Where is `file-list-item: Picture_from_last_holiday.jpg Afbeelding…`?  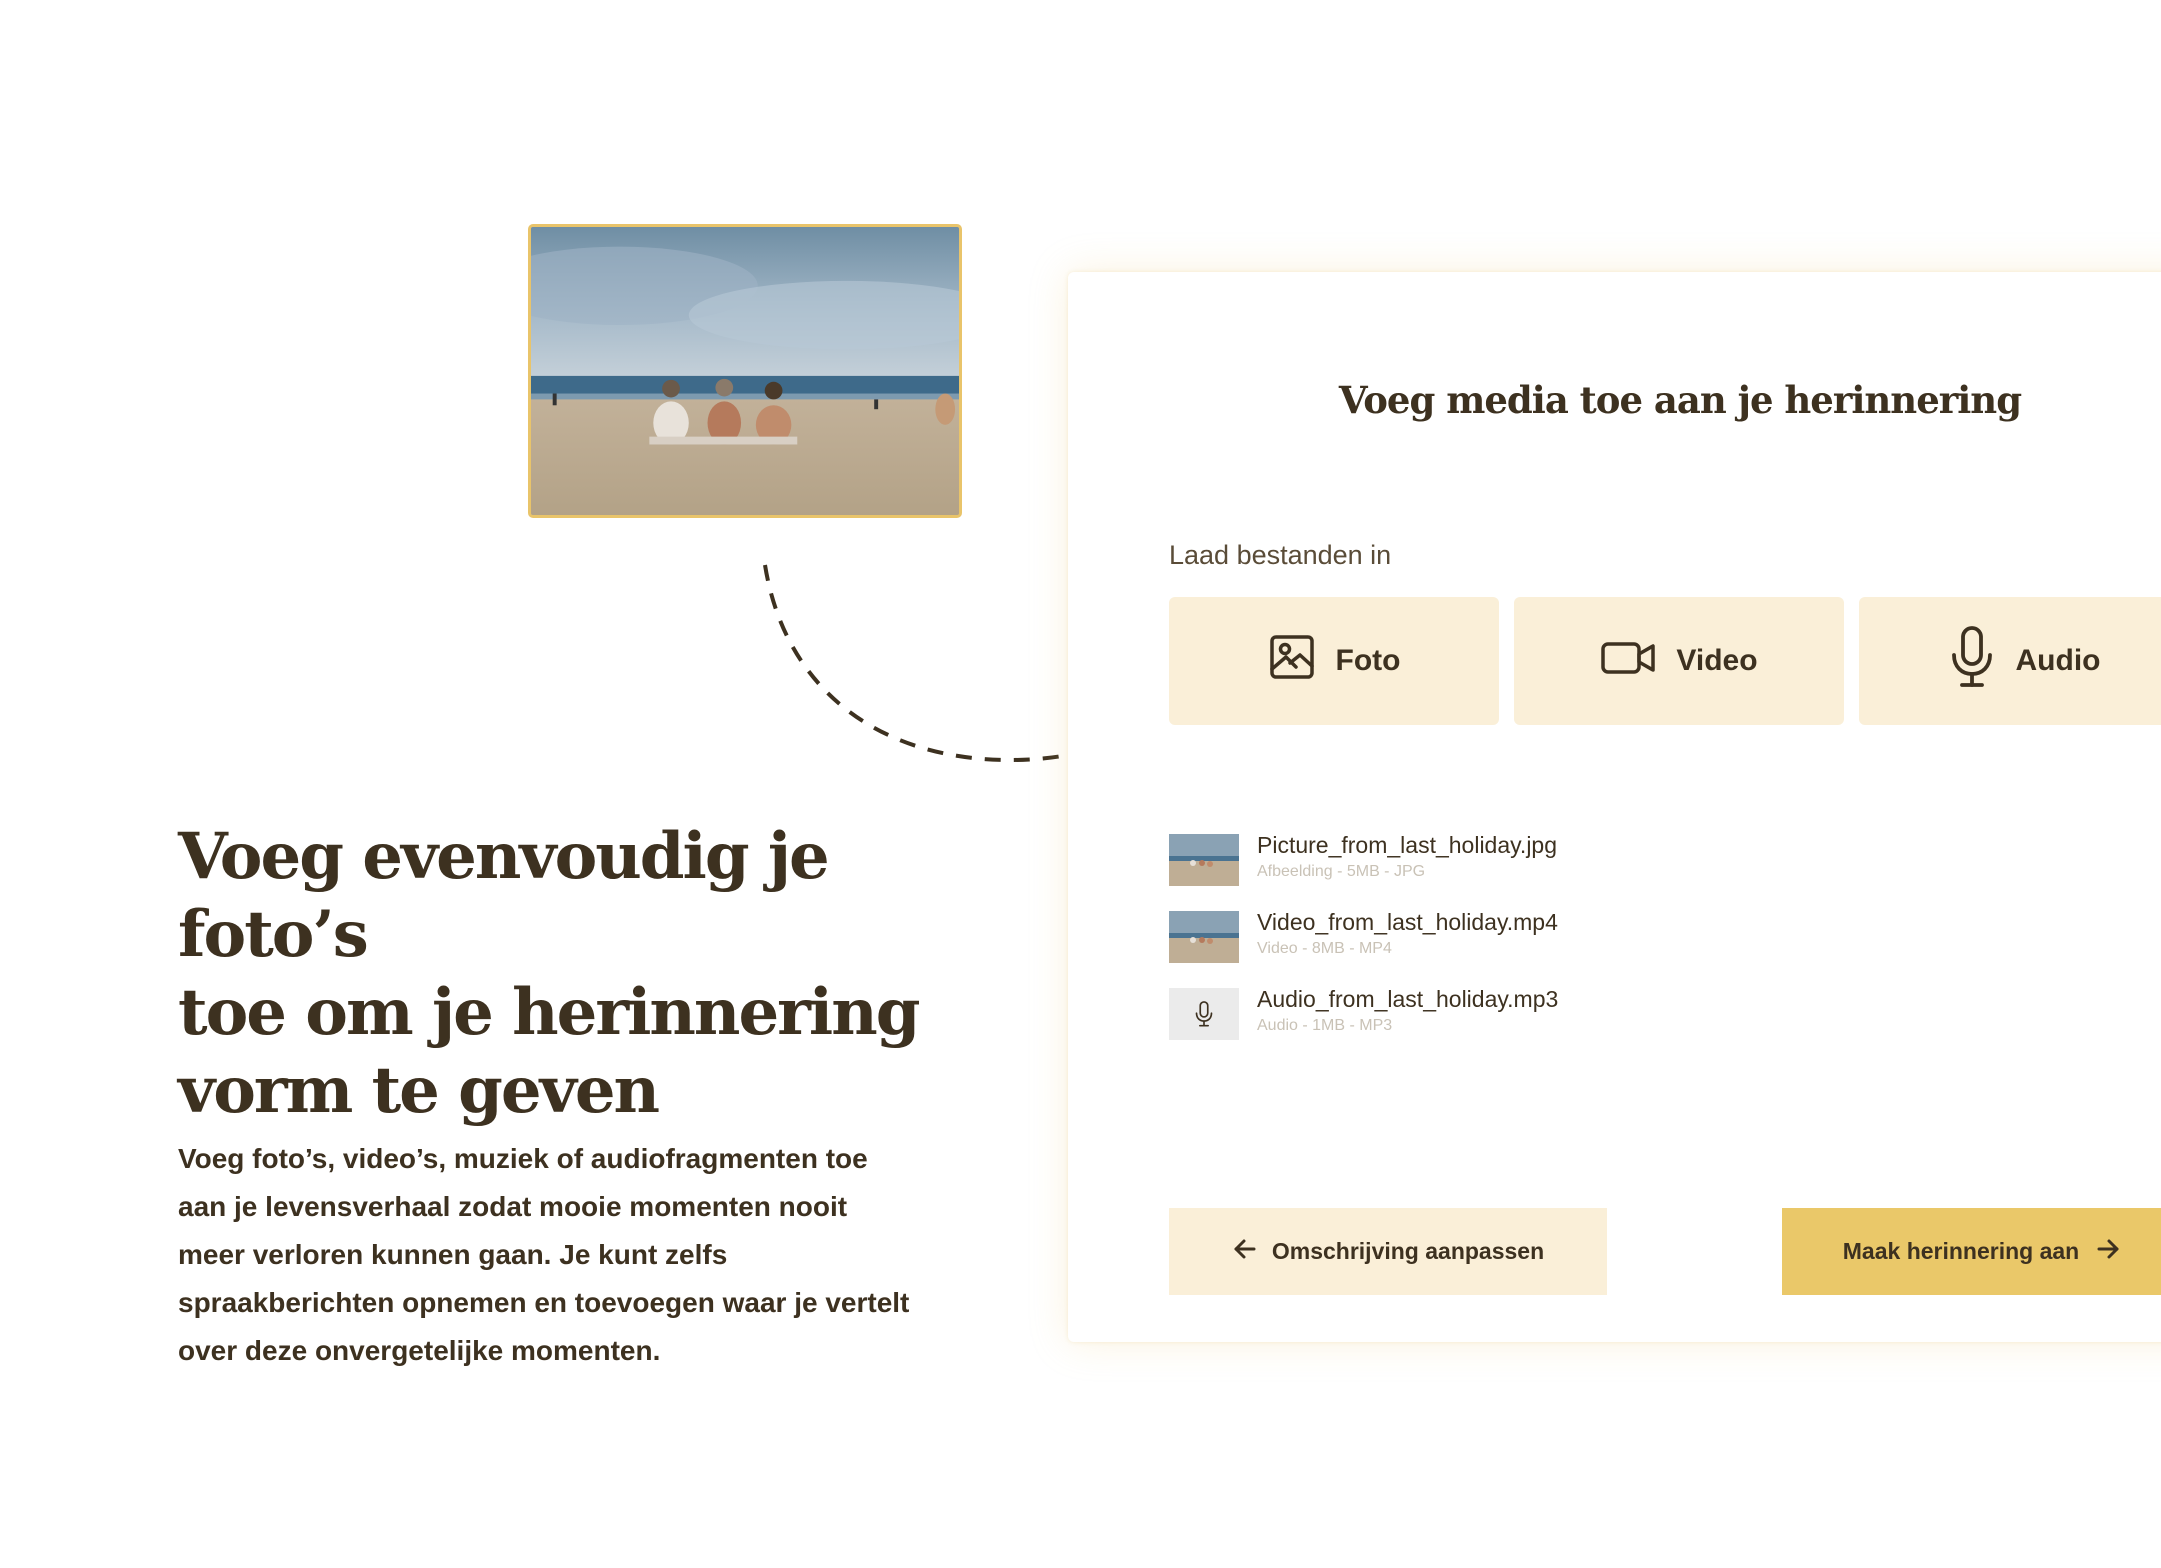
file-list-item: Picture_from_last_holiday.jpg Afbeelding… is located at coordinates (1469, 859).